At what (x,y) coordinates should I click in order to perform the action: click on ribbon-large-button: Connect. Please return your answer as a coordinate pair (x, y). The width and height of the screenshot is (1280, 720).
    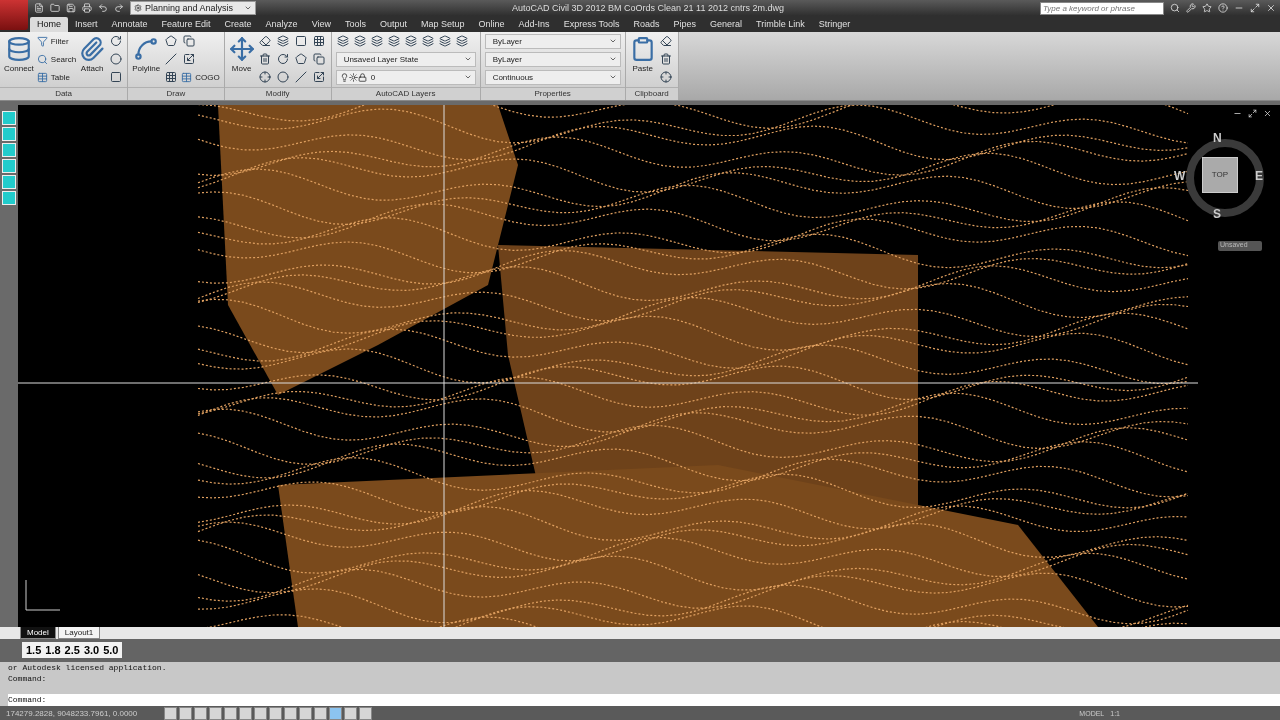
    Looking at the image, I should click on (19, 53).